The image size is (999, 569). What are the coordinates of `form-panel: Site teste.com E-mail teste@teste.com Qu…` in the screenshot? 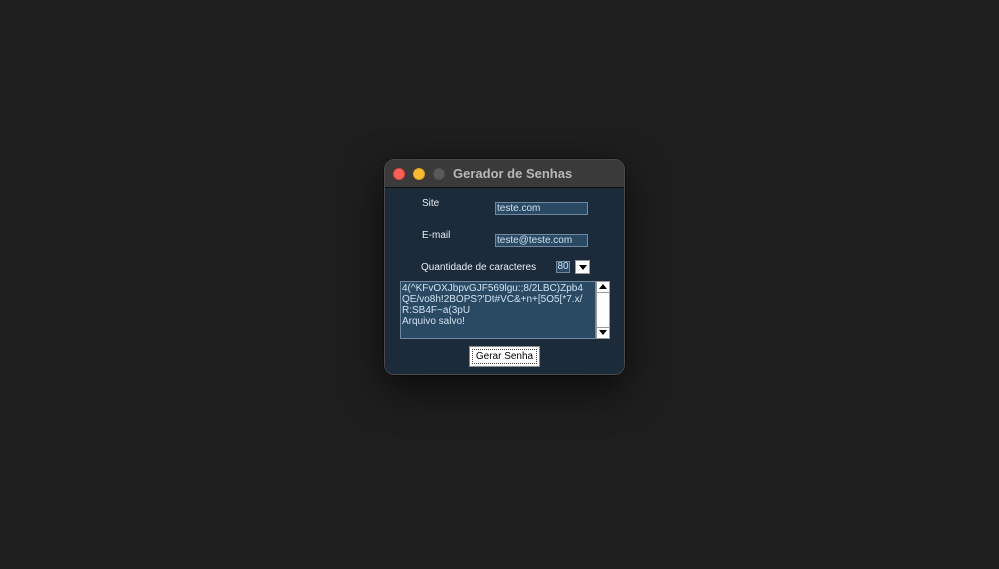 It's located at (504, 281).